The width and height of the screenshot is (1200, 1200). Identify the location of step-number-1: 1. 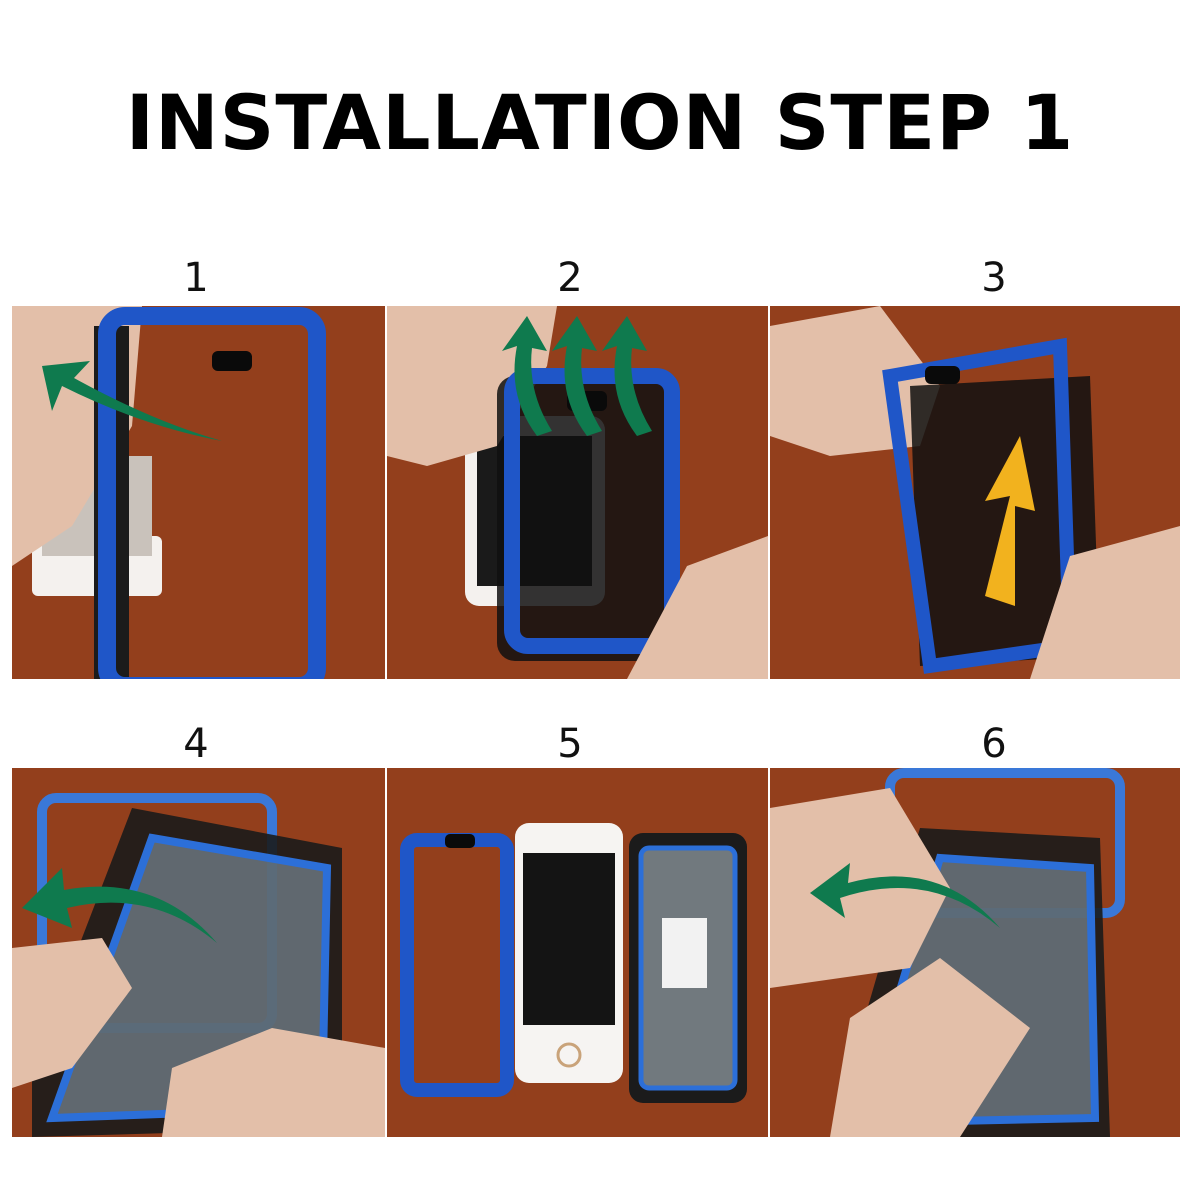
(196, 278).